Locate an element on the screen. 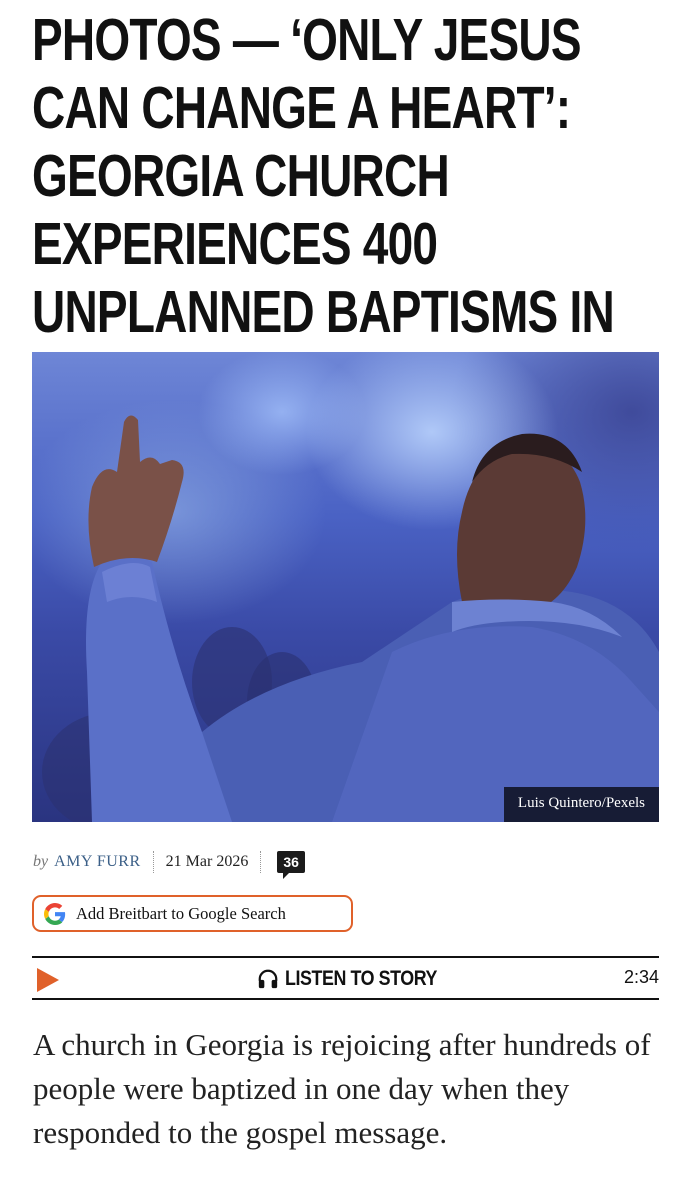  comment-count-badge: 36 is located at coordinates (291, 865).